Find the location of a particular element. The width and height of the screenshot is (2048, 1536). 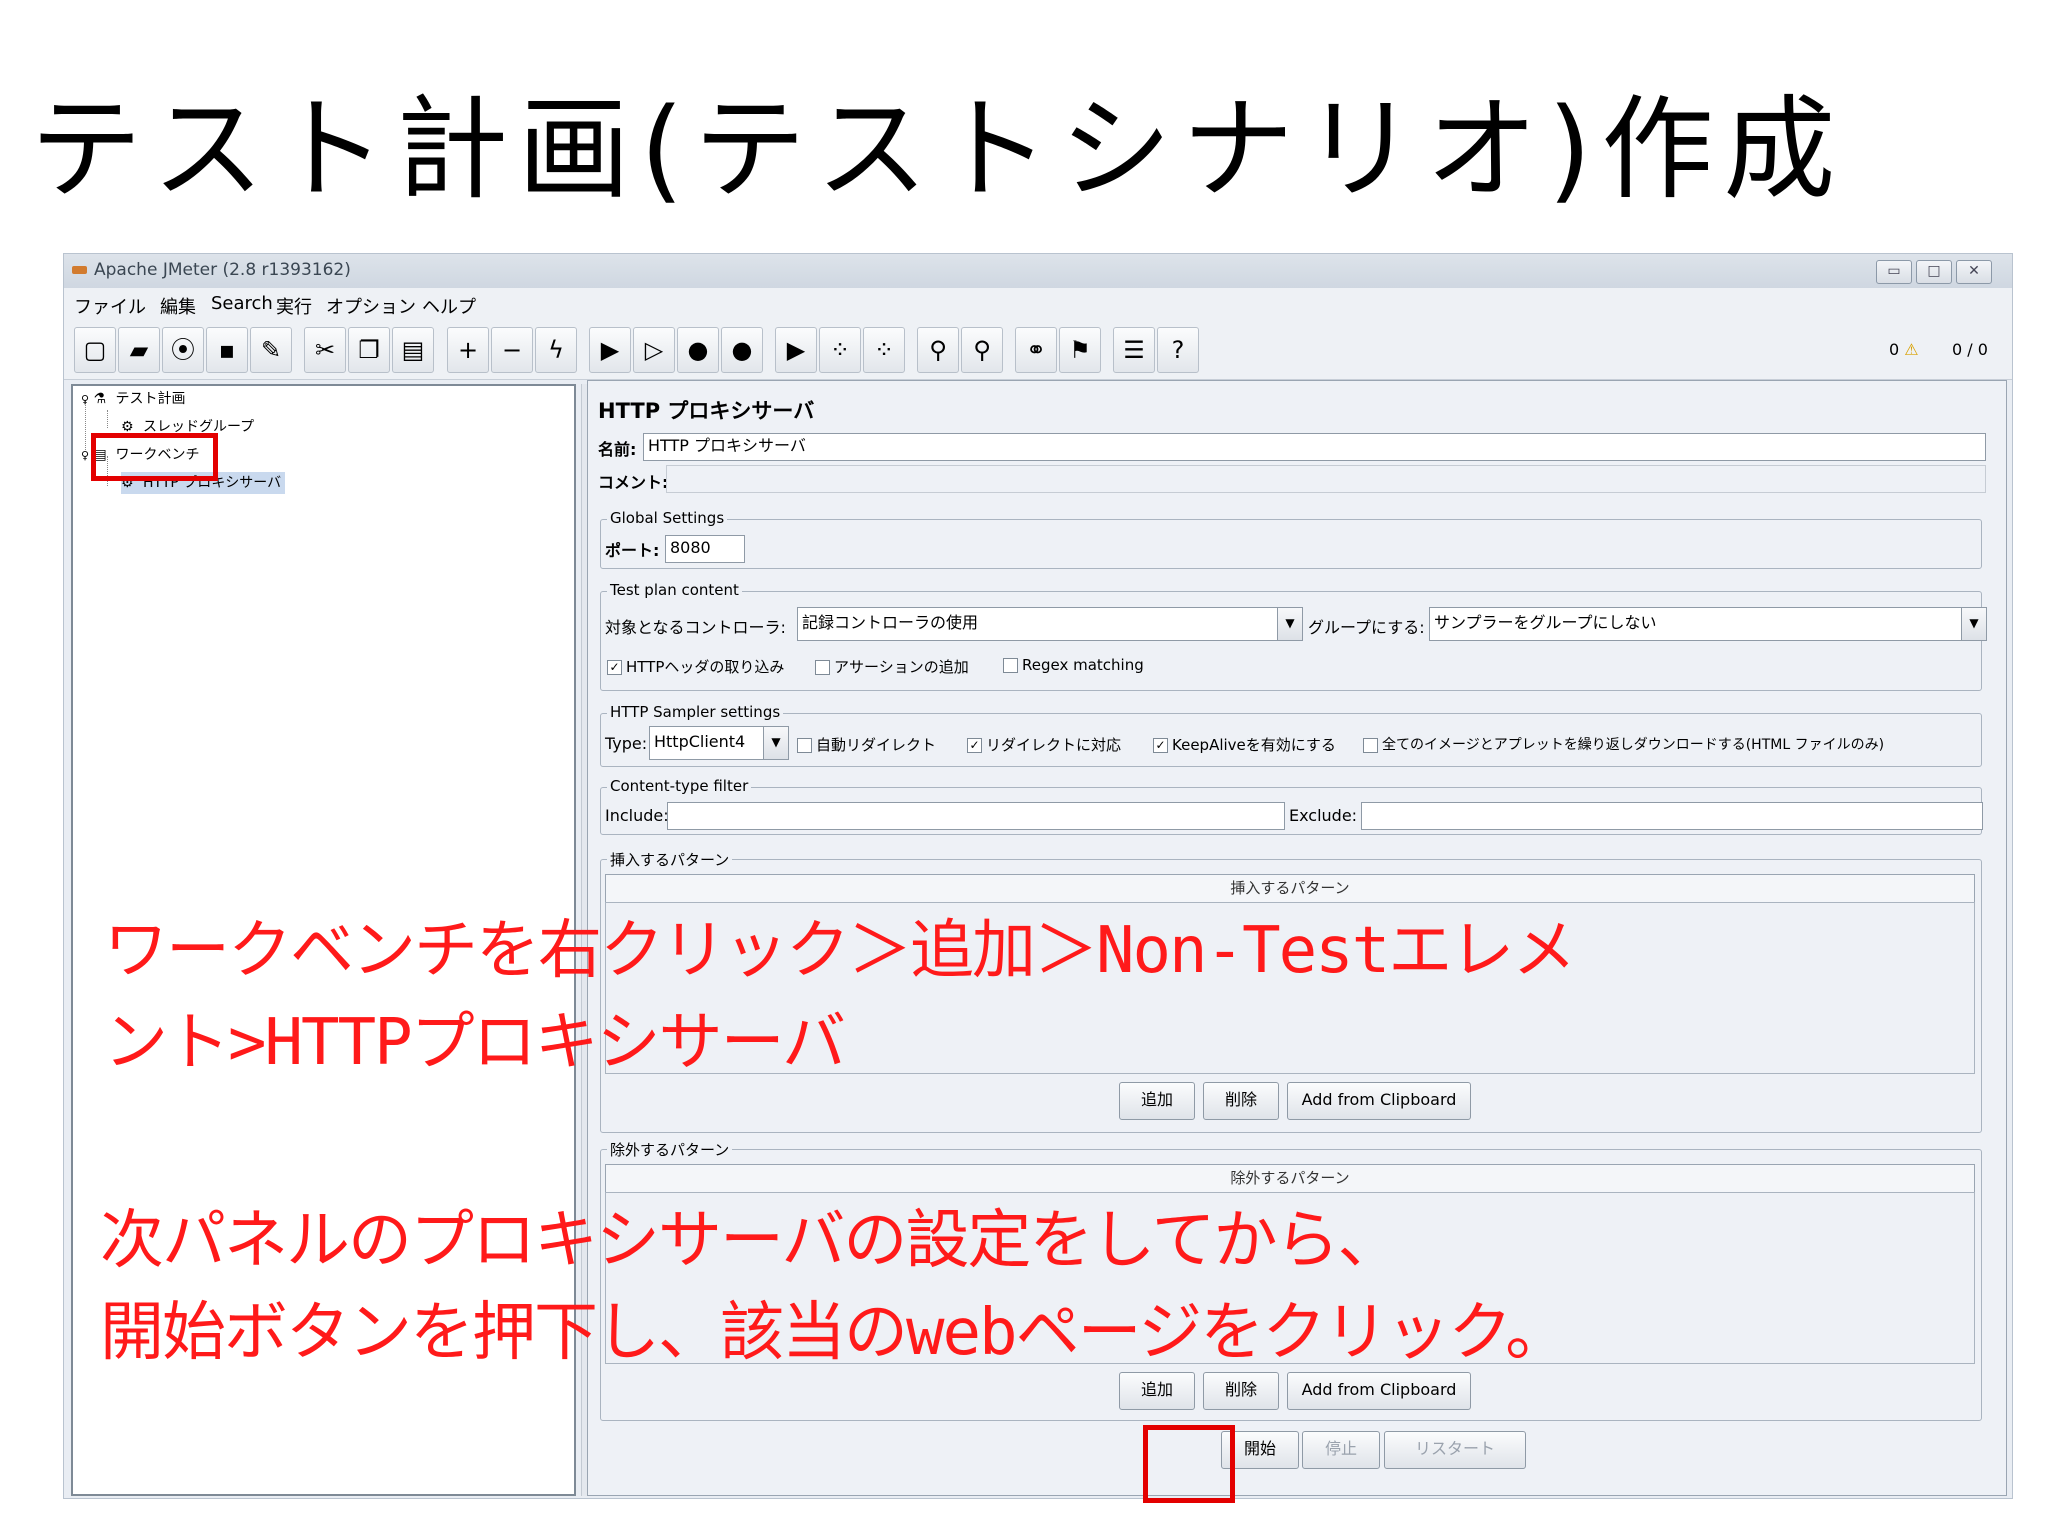

include-clipboard-button: Add from Clipboard is located at coordinates (1379, 1101).